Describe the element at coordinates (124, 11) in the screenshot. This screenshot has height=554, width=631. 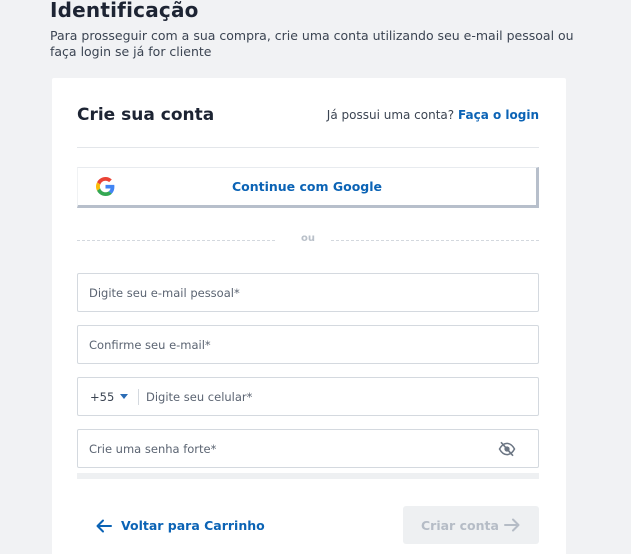
I see `page-title: Identificação` at that location.